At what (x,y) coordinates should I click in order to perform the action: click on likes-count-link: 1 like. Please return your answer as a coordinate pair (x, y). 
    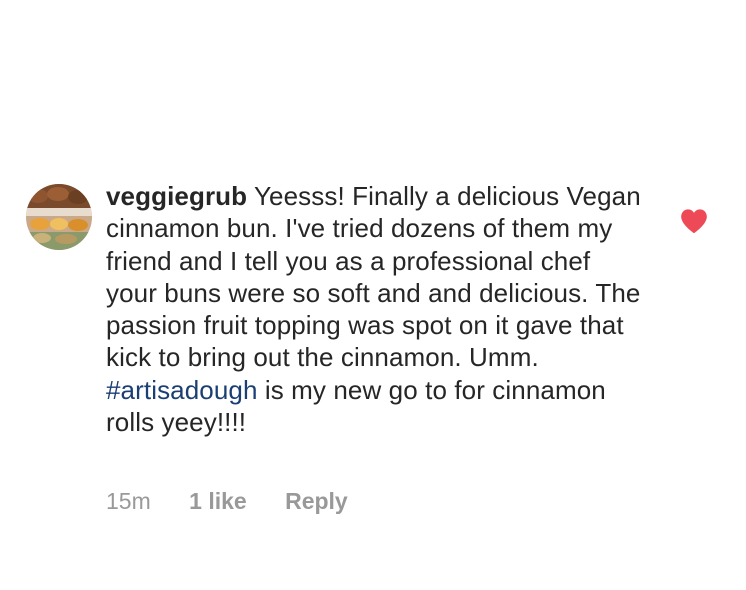
    Looking at the image, I should click on (218, 501).